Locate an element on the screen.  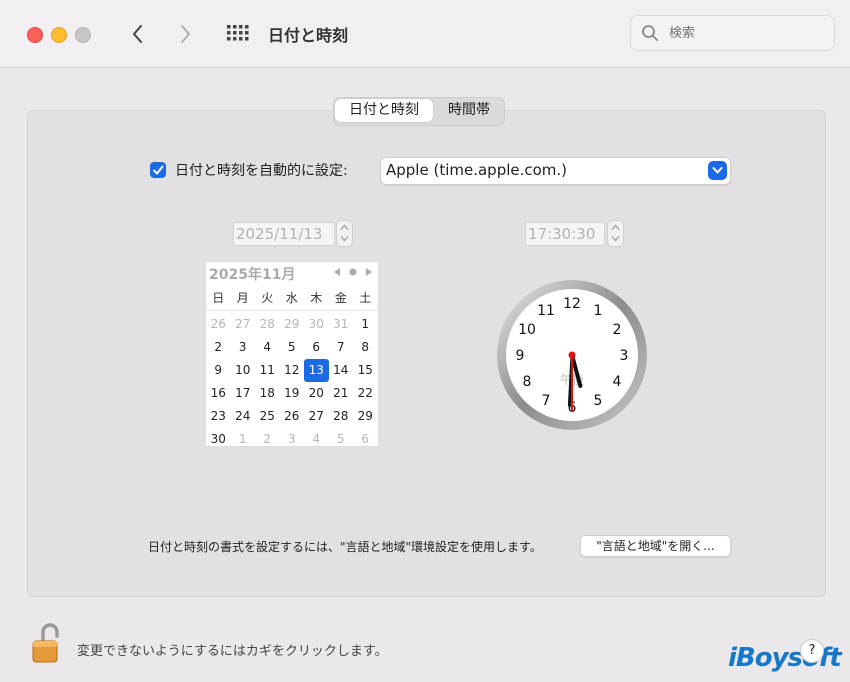
calendar-day: 15 is located at coordinates (365, 370).